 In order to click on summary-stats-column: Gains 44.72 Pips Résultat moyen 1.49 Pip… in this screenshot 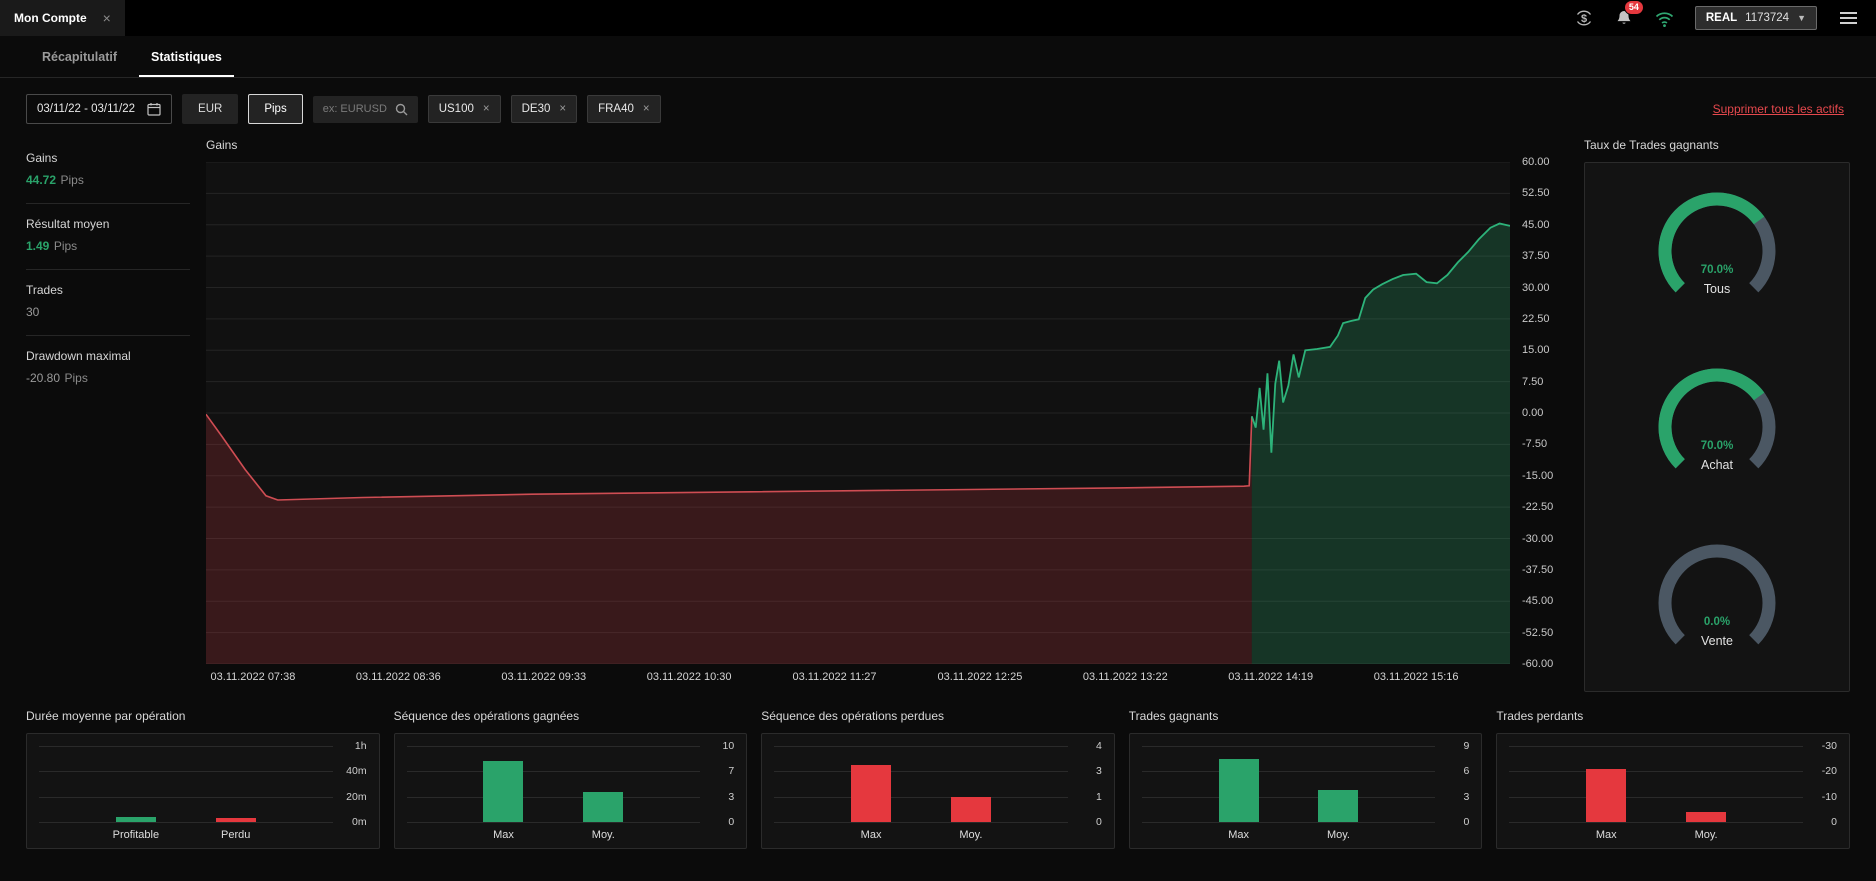, I will do `click(108, 415)`.